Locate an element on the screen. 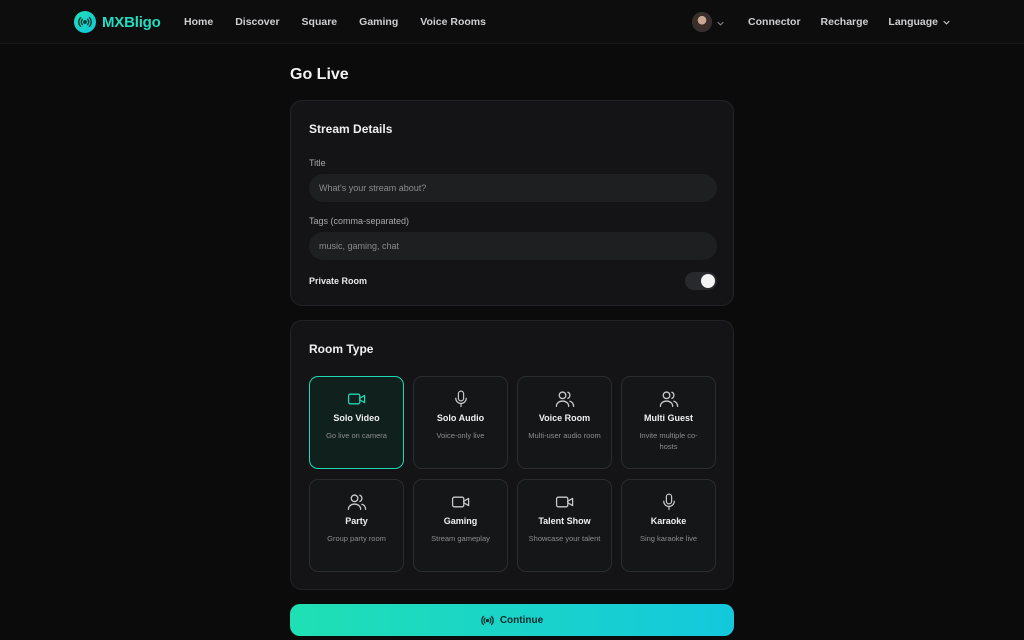 The height and width of the screenshot is (640, 1024). room-type-multi-guest: Multi Guest Invite multiple co-hosts is located at coordinates (668, 422).